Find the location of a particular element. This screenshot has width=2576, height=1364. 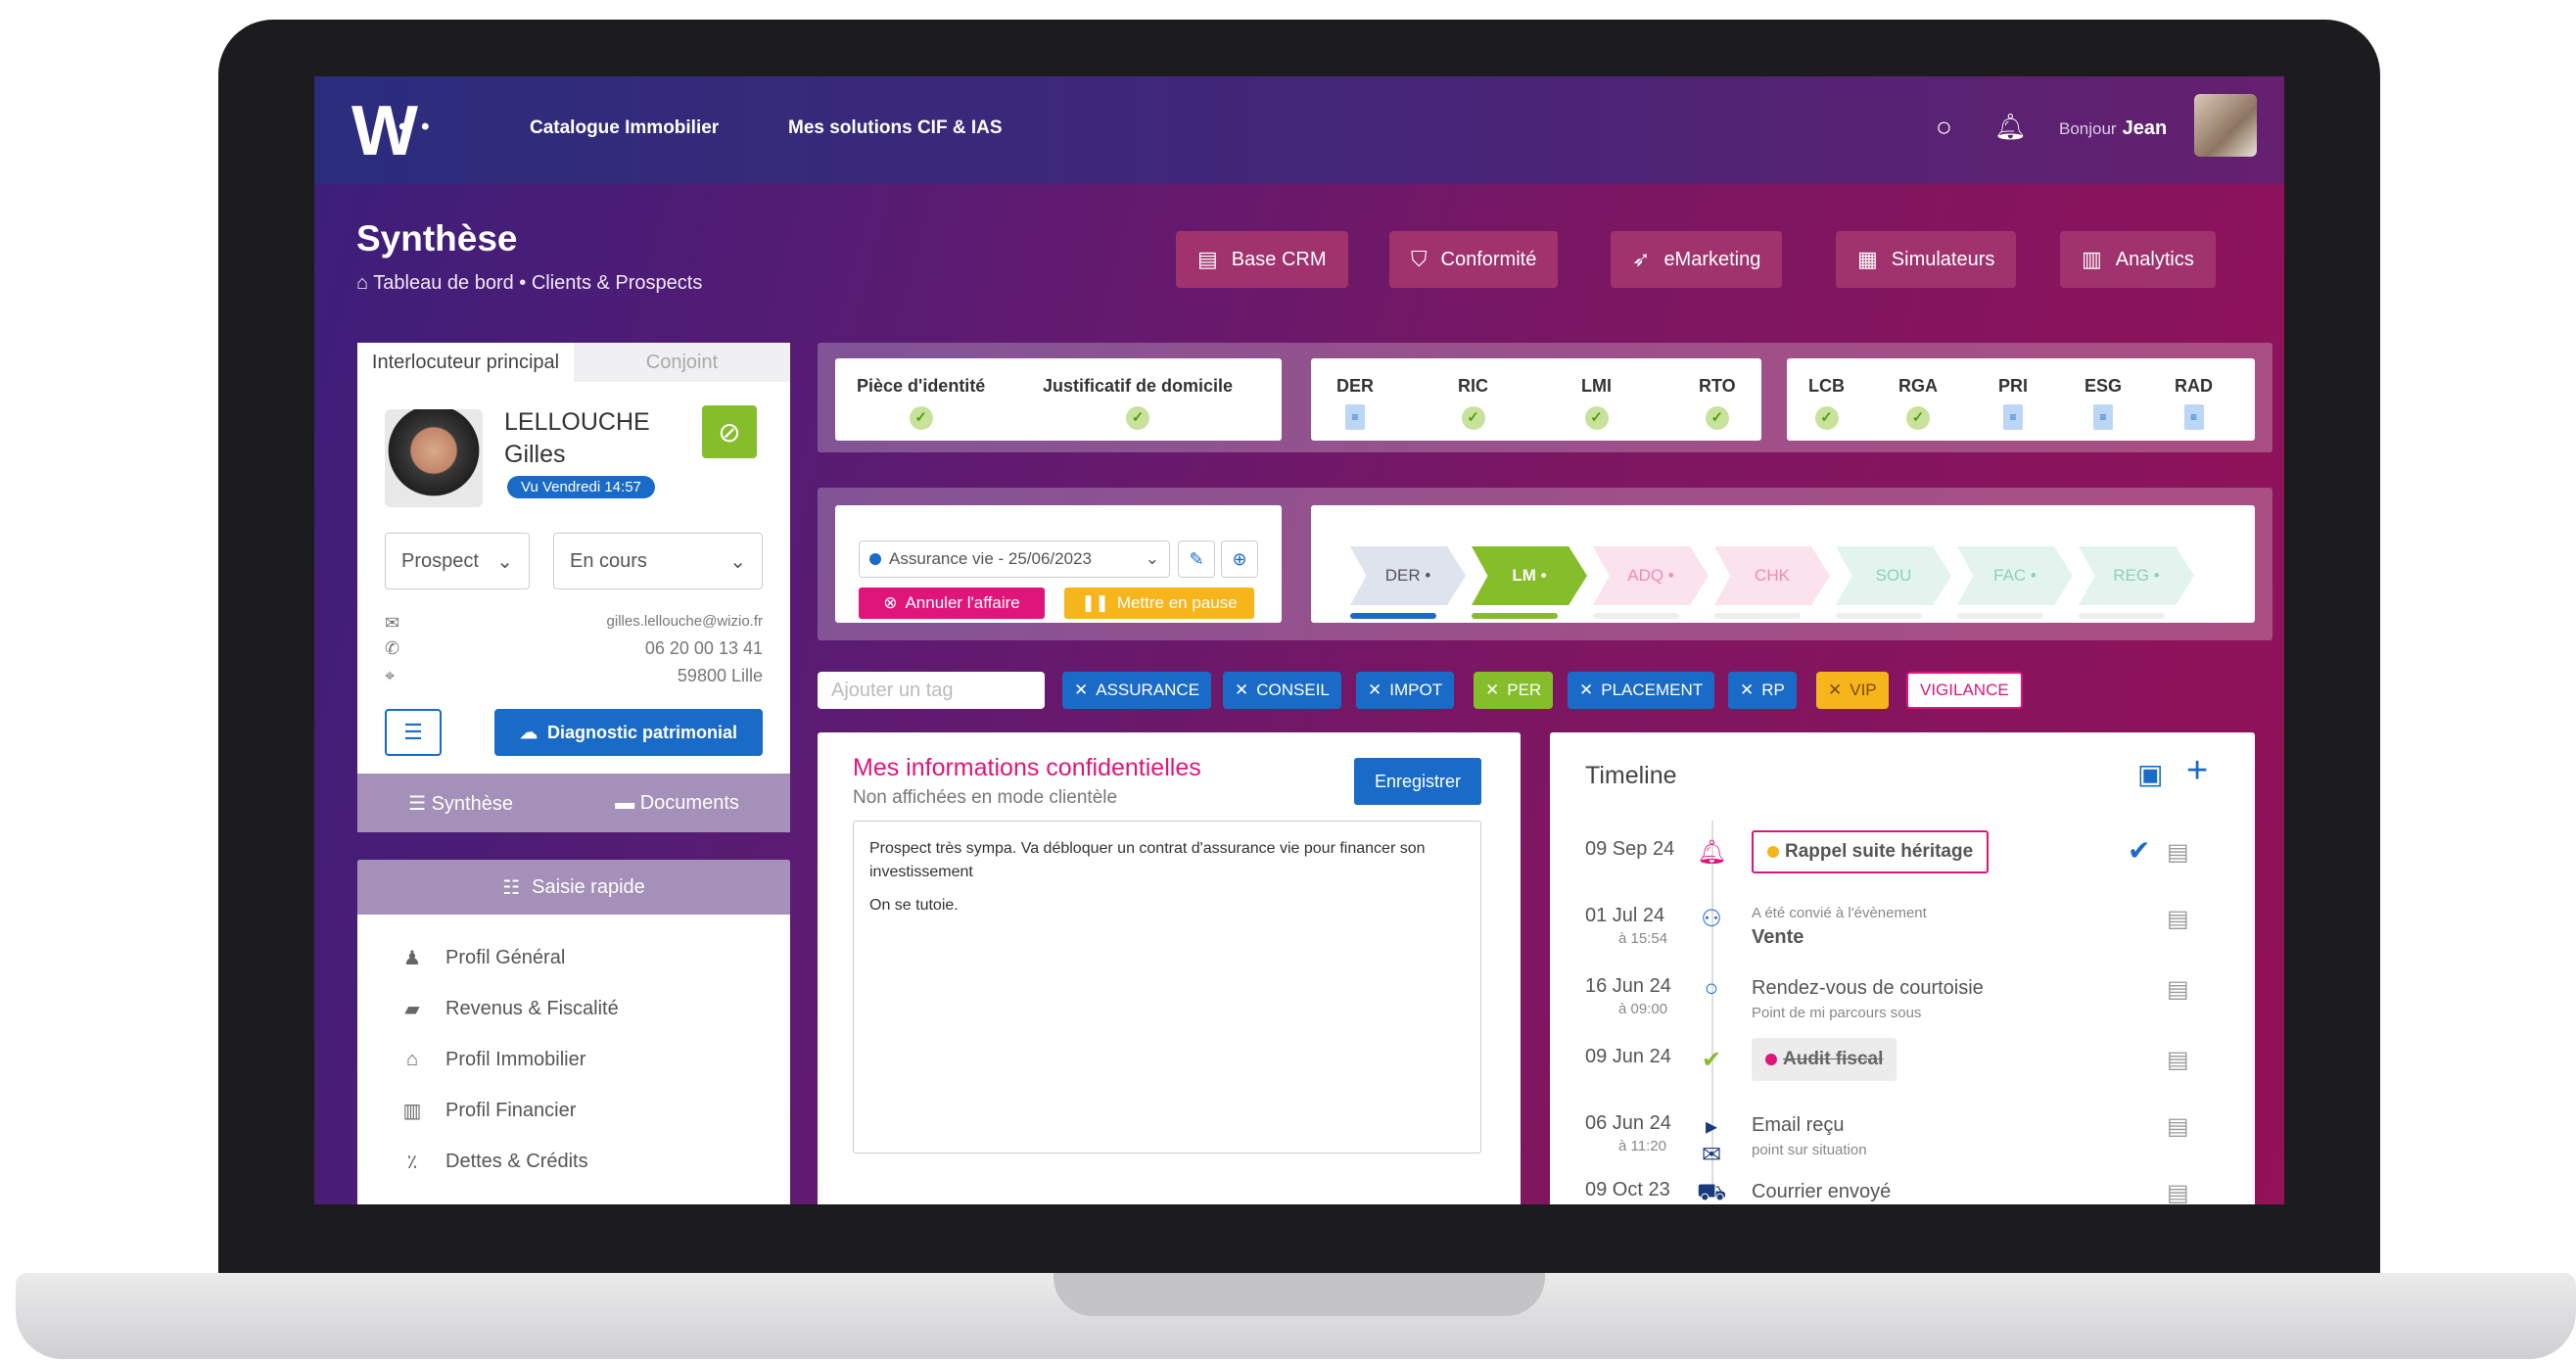

tab-documents: ▬ Documents is located at coordinates (677, 803).